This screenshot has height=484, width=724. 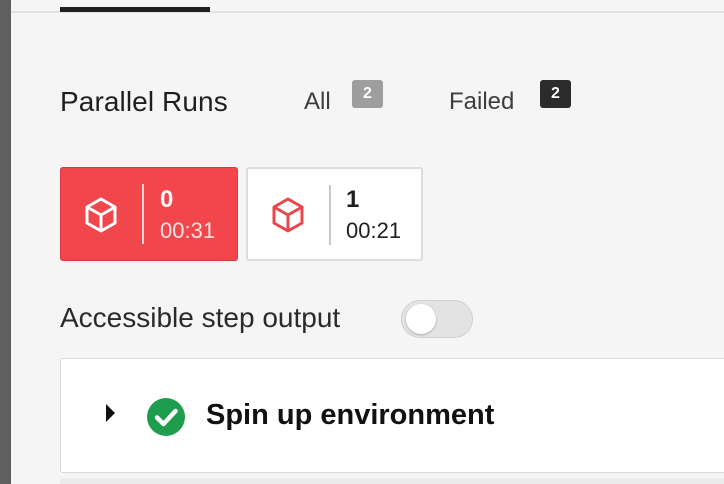 What do you see at coordinates (353, 199) in the screenshot?
I see `run-index: 1` at bounding box center [353, 199].